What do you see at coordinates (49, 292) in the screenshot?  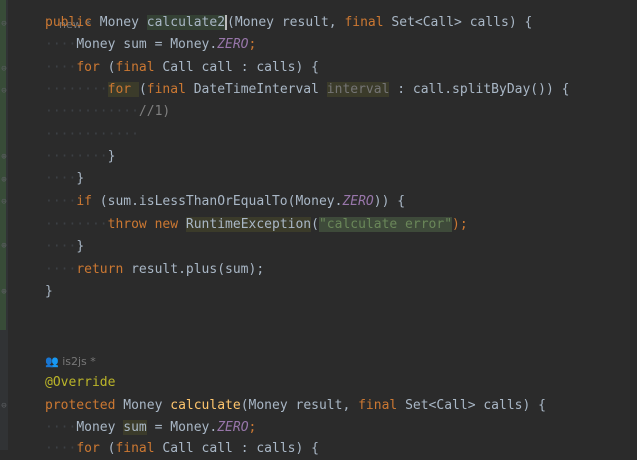 I see `code-line: }` at bounding box center [49, 292].